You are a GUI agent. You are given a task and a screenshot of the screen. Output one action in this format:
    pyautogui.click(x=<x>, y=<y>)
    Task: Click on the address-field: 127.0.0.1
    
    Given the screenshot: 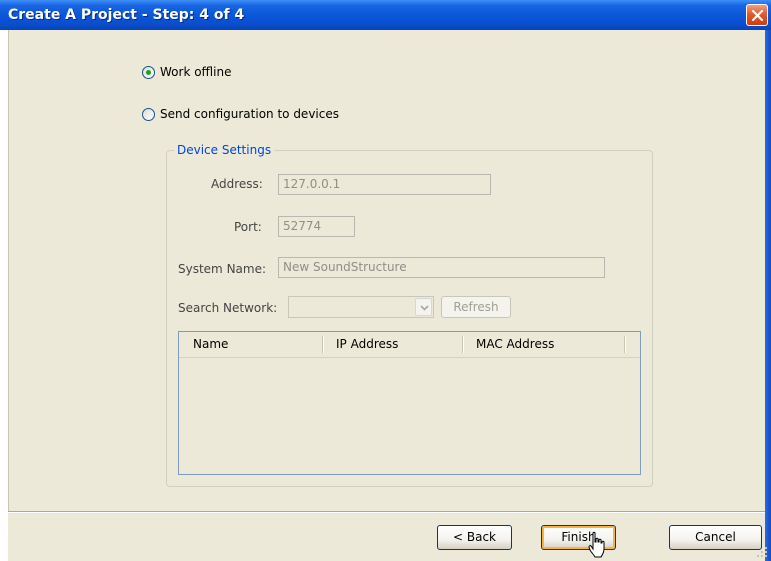 What is the action you would take?
    pyautogui.click(x=384, y=184)
    